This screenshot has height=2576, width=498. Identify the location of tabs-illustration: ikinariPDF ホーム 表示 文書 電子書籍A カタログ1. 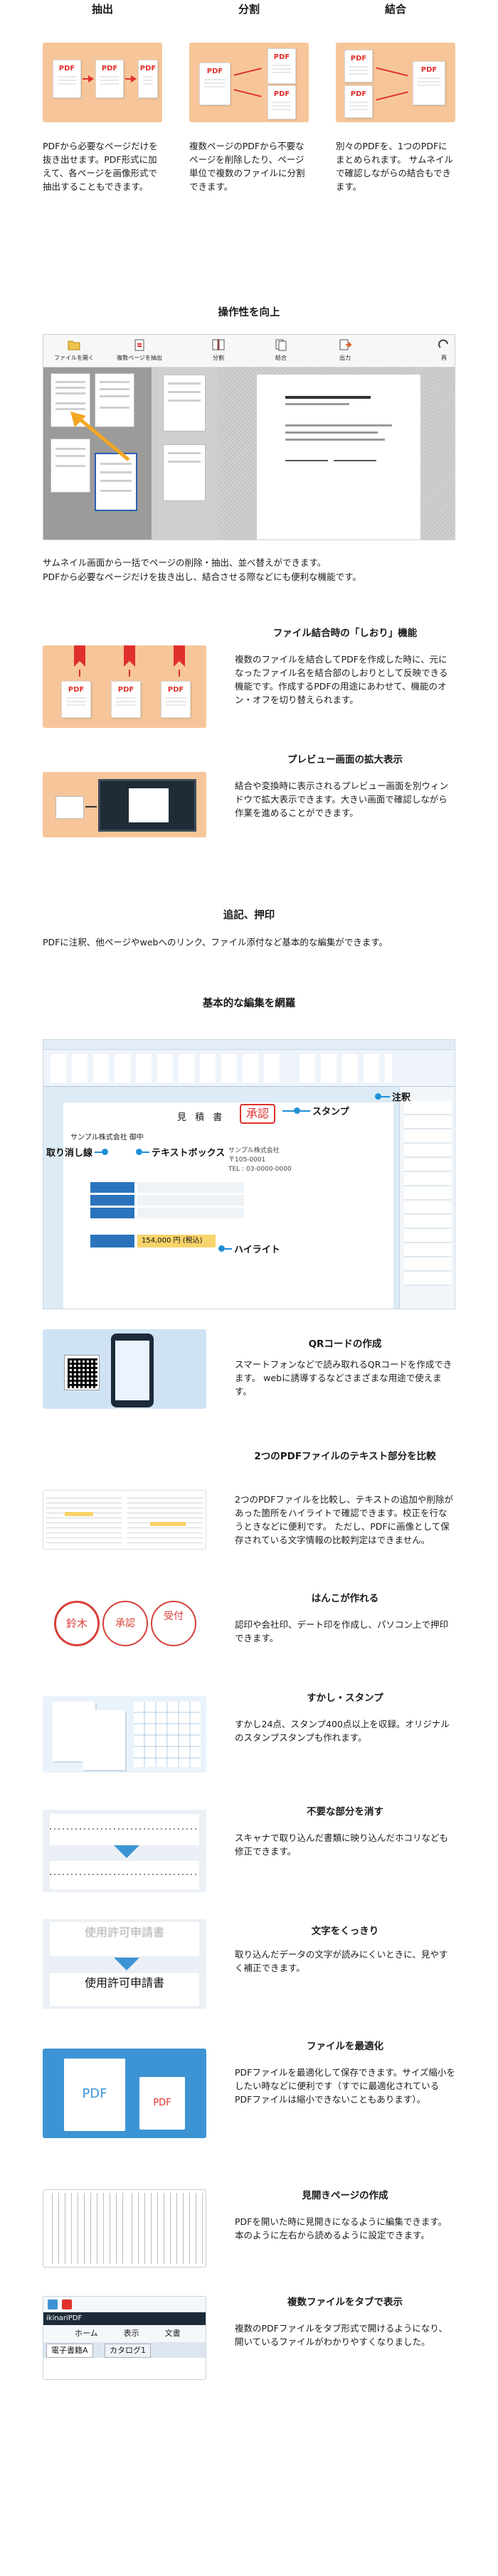
(124, 2338).